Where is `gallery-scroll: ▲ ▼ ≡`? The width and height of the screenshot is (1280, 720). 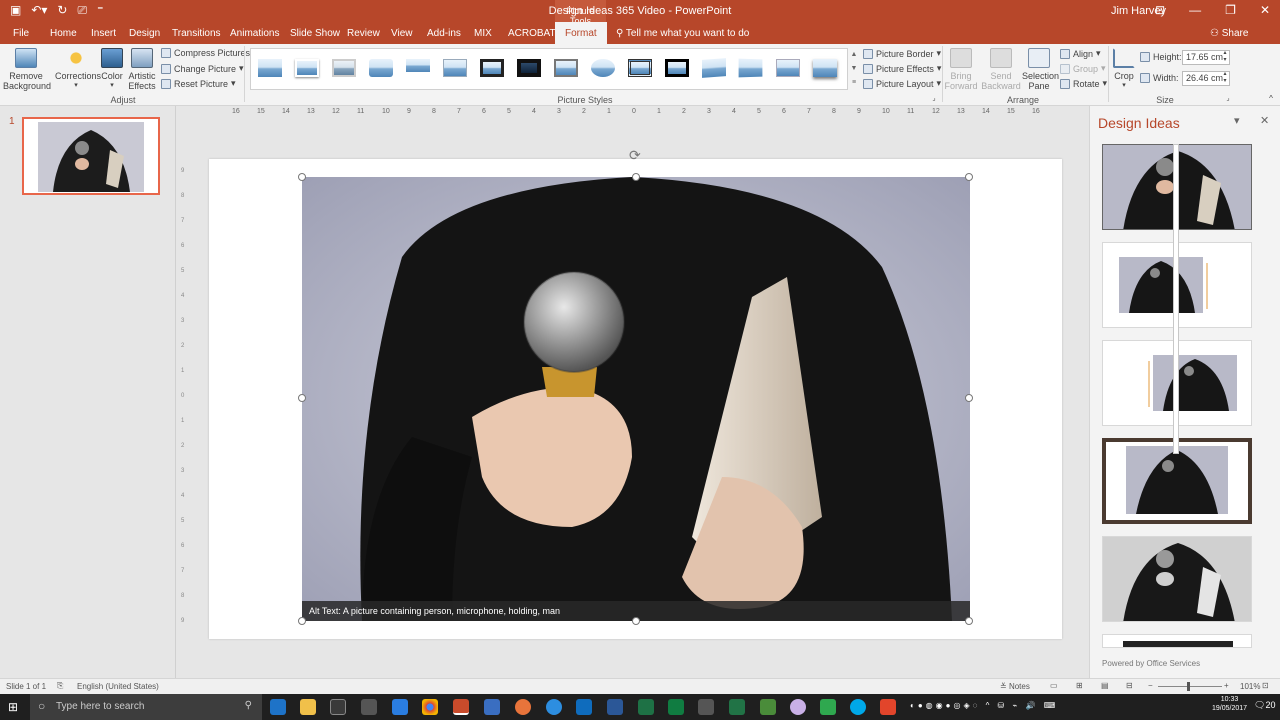
gallery-scroll: ▲ ▼ ≡ is located at coordinates (854, 69).